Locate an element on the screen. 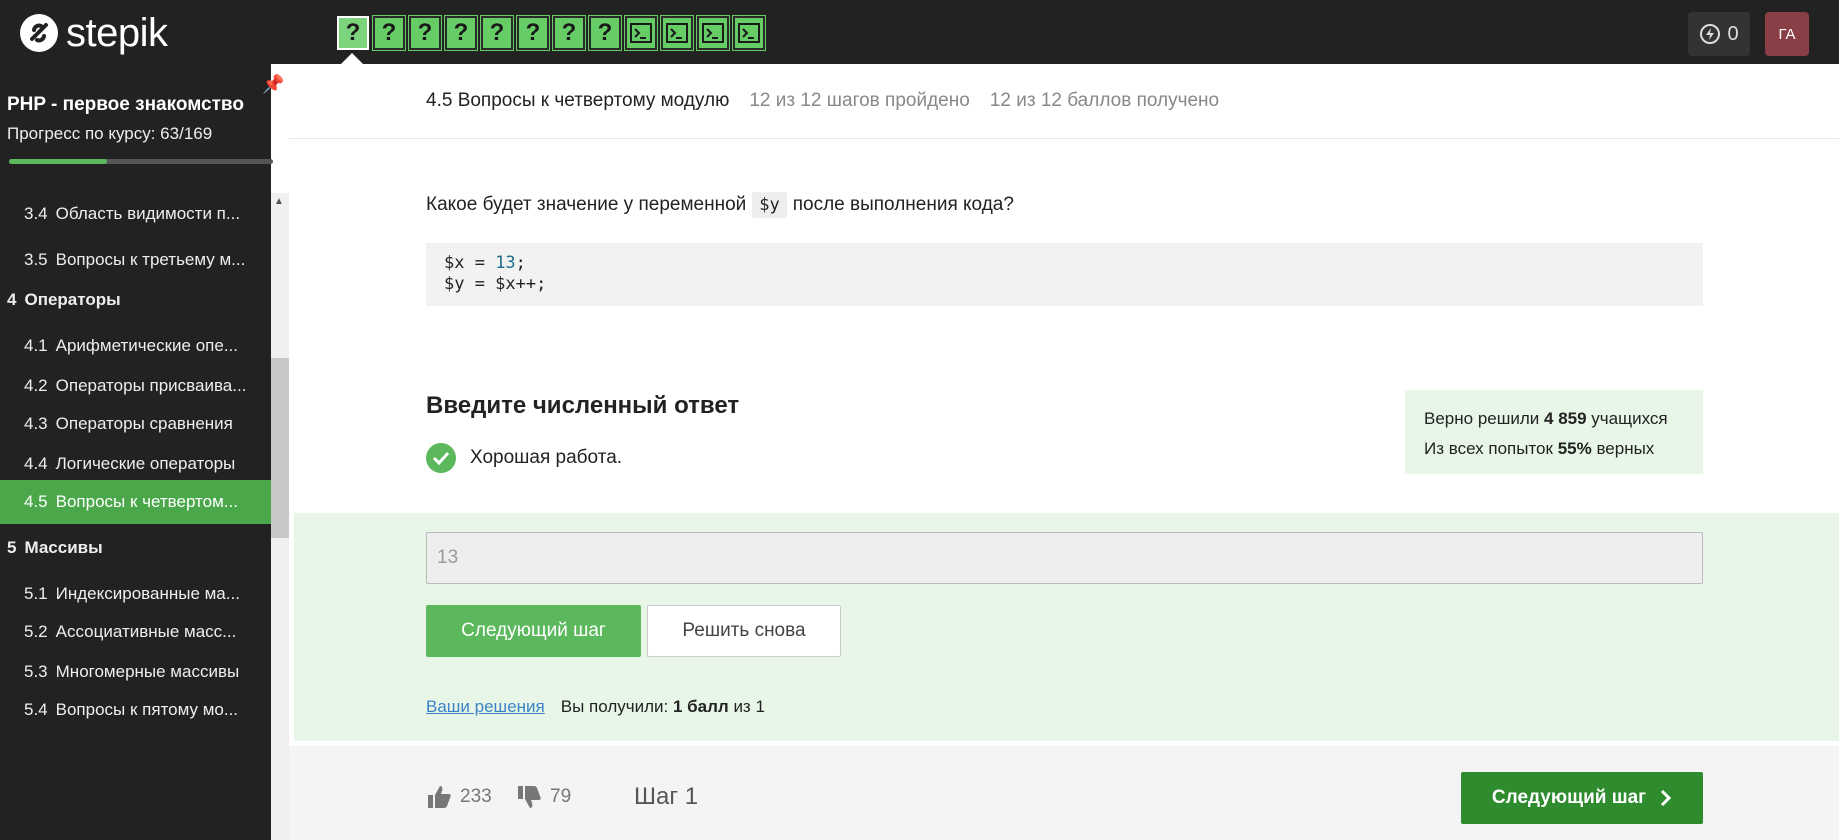 Image resolution: width=1839 pixels, height=840 pixels. sidebar-section-4: 4 Операторы is located at coordinates (135, 300).